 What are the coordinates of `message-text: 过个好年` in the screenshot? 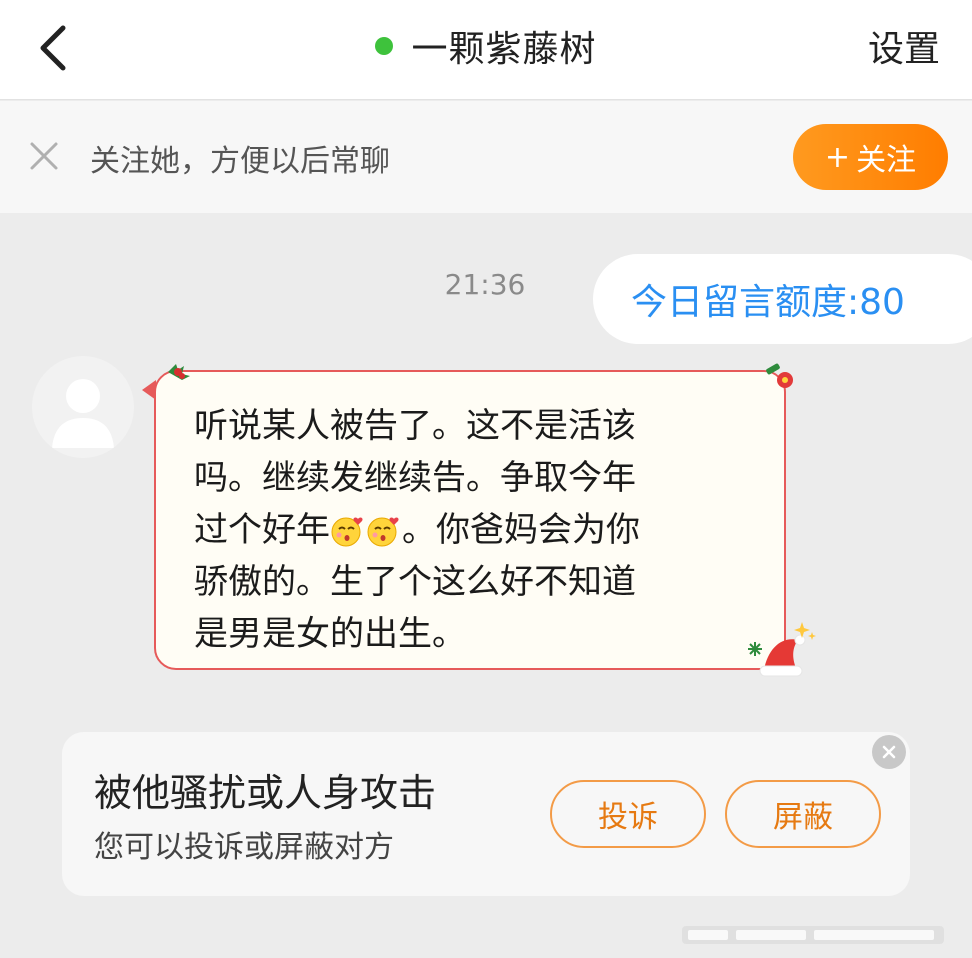 It's located at (262, 530).